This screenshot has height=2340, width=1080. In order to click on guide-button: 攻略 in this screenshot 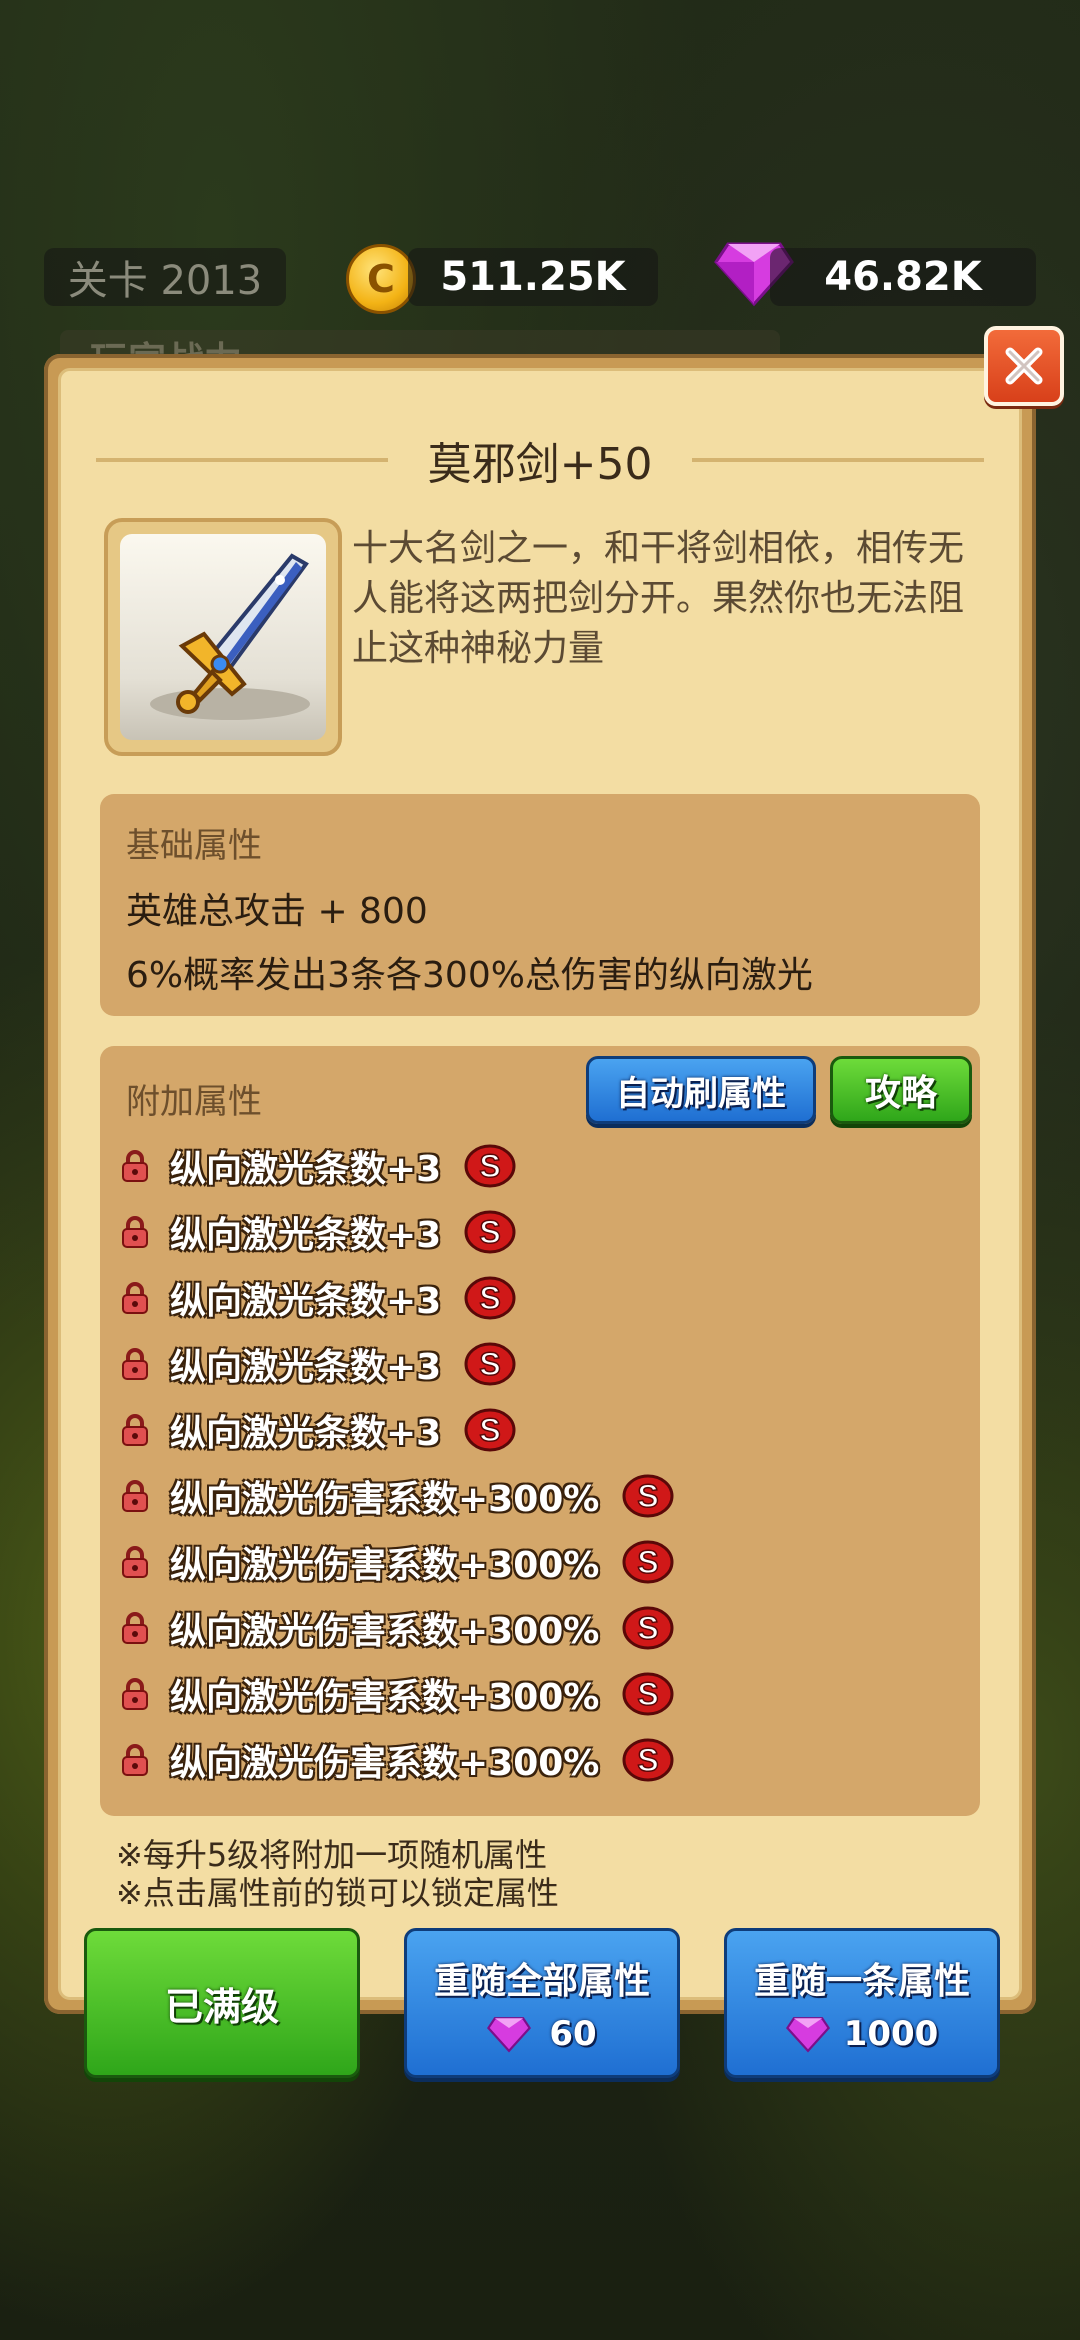, I will do `click(901, 1090)`.